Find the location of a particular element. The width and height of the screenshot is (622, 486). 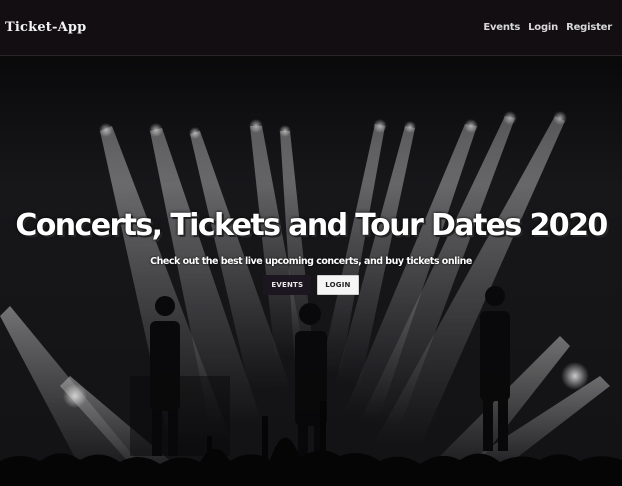

hero-title: Concerts, Tickets and Tour Dates 2020 is located at coordinates (311, 225).